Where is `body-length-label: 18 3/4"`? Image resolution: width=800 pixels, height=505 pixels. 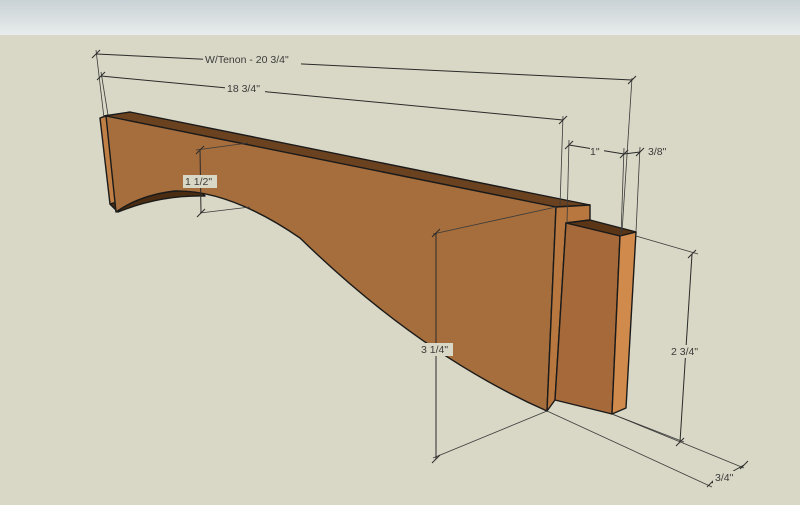
body-length-label: 18 3/4" is located at coordinates (243, 89).